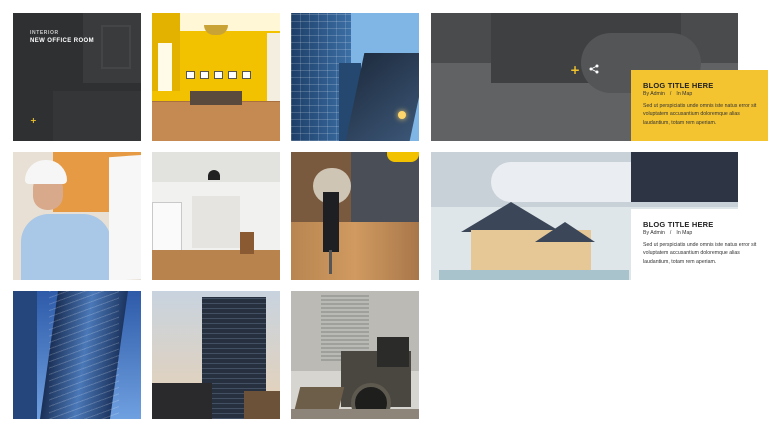 This screenshot has height=432, width=768. I want to click on gallery-tile-loft, so click(216, 216).